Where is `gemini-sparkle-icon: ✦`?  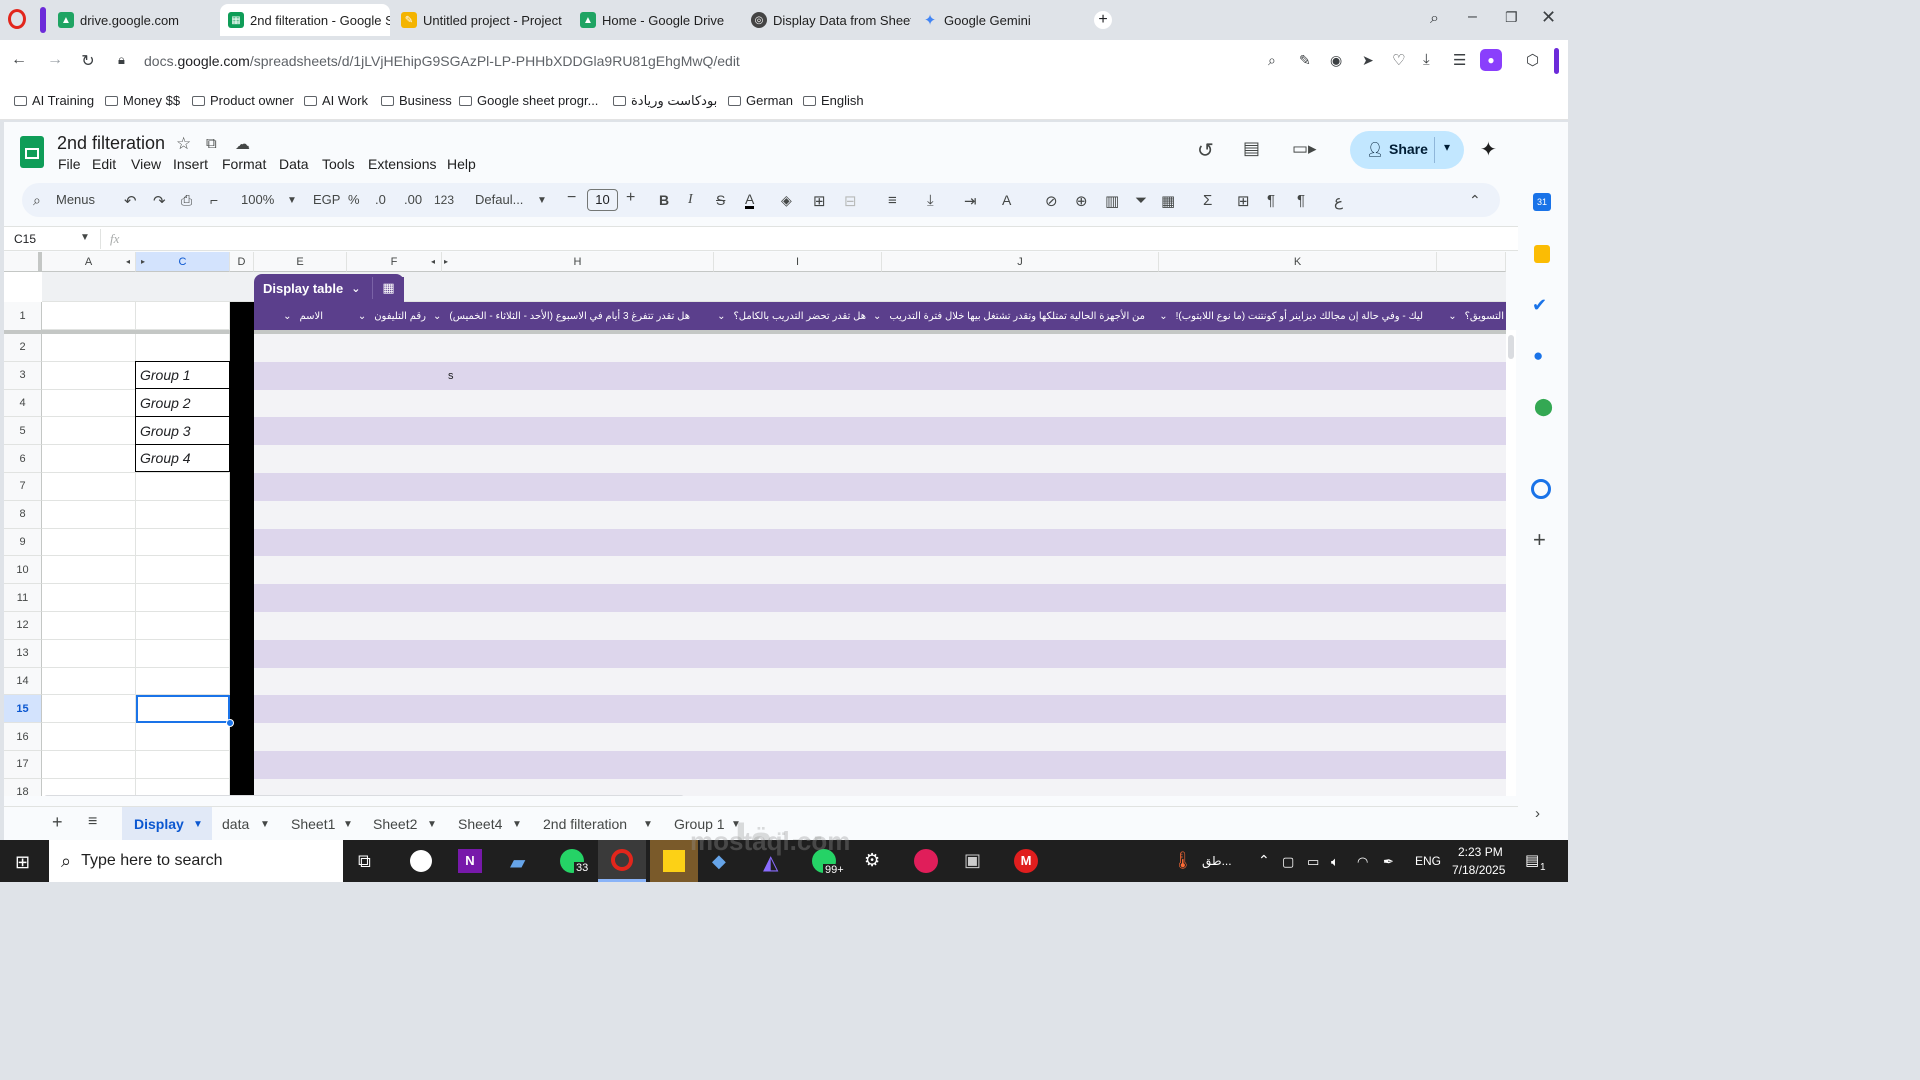 gemini-sparkle-icon: ✦ is located at coordinates (1488, 149).